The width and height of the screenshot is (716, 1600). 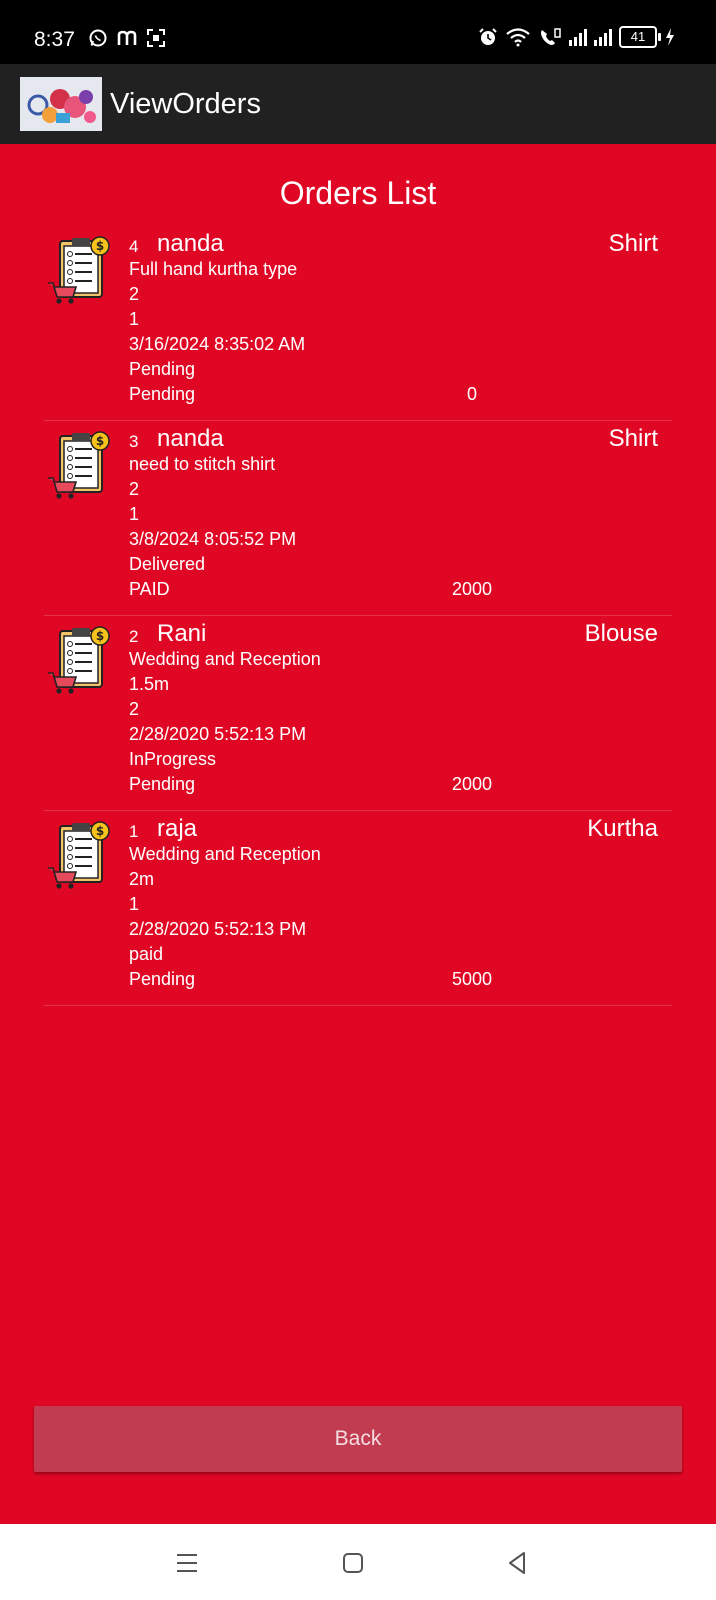 I want to click on app-bar: ViewOrders, so click(x=358, y=104).